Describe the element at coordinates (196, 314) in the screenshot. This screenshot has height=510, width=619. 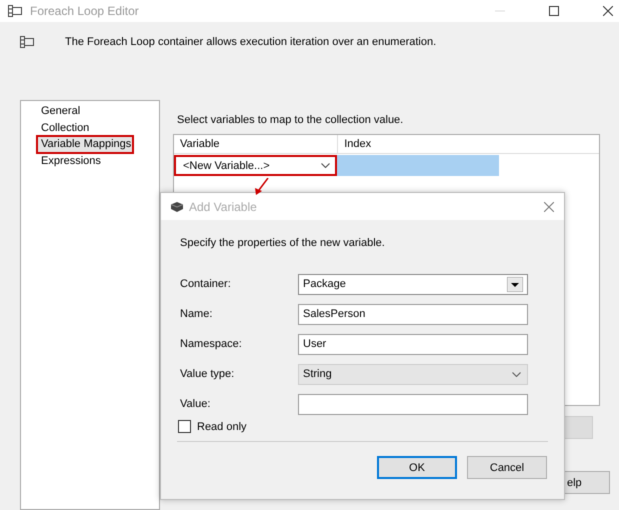
I see `field-label: Name:` at that location.